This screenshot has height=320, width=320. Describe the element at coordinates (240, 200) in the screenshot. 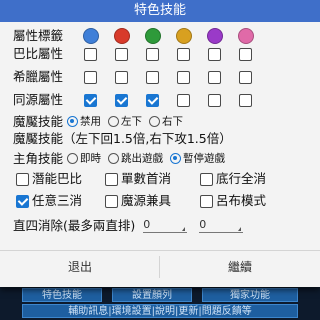

I see `option-label: 呂布模式` at that location.